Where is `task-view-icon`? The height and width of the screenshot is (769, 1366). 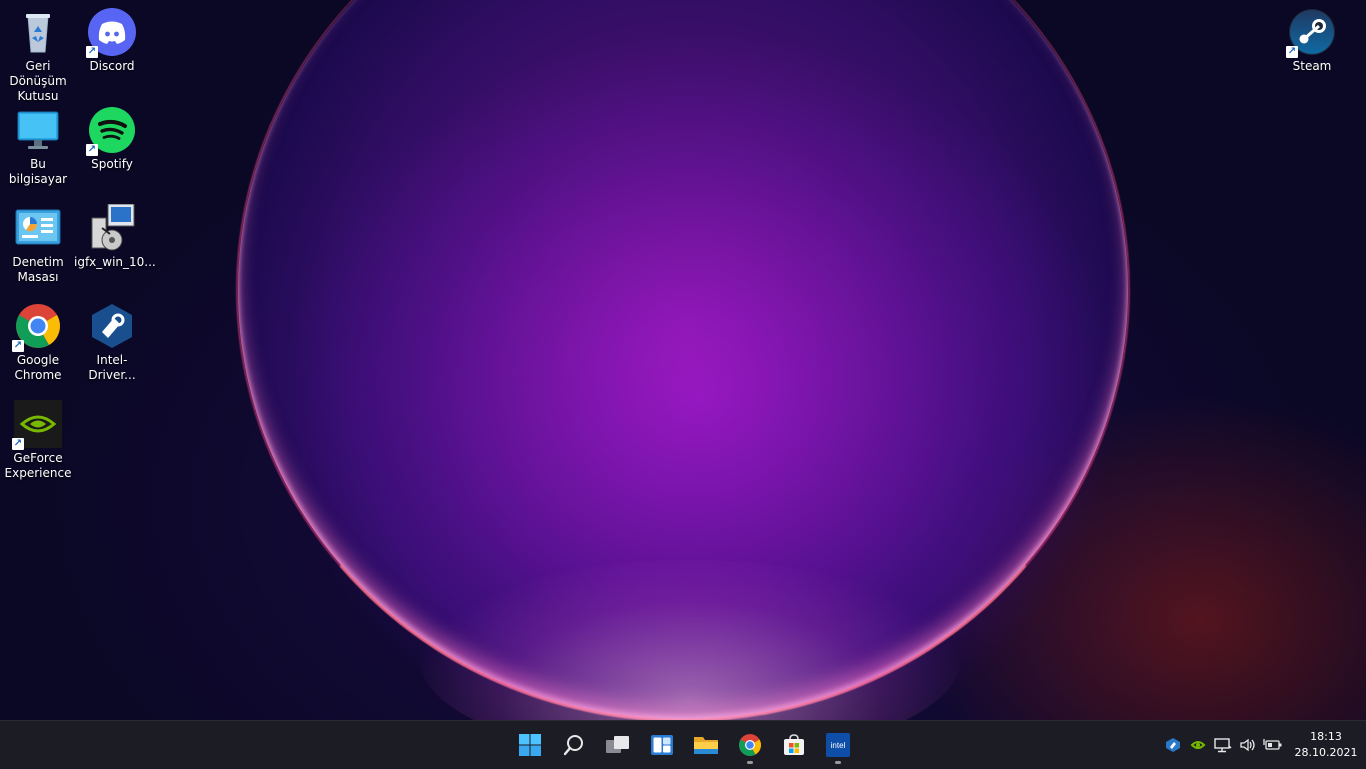 task-view-icon is located at coordinates (617, 744).